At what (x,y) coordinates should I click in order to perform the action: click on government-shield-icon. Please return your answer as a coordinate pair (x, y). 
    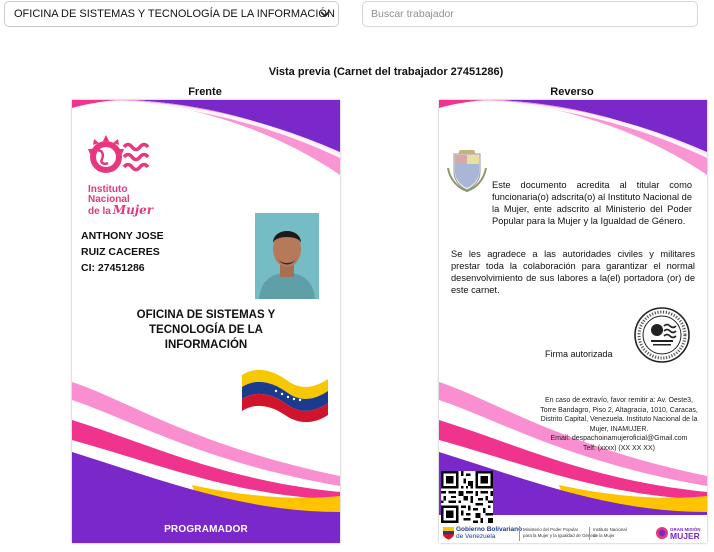
    Looking at the image, I should click on (448, 533).